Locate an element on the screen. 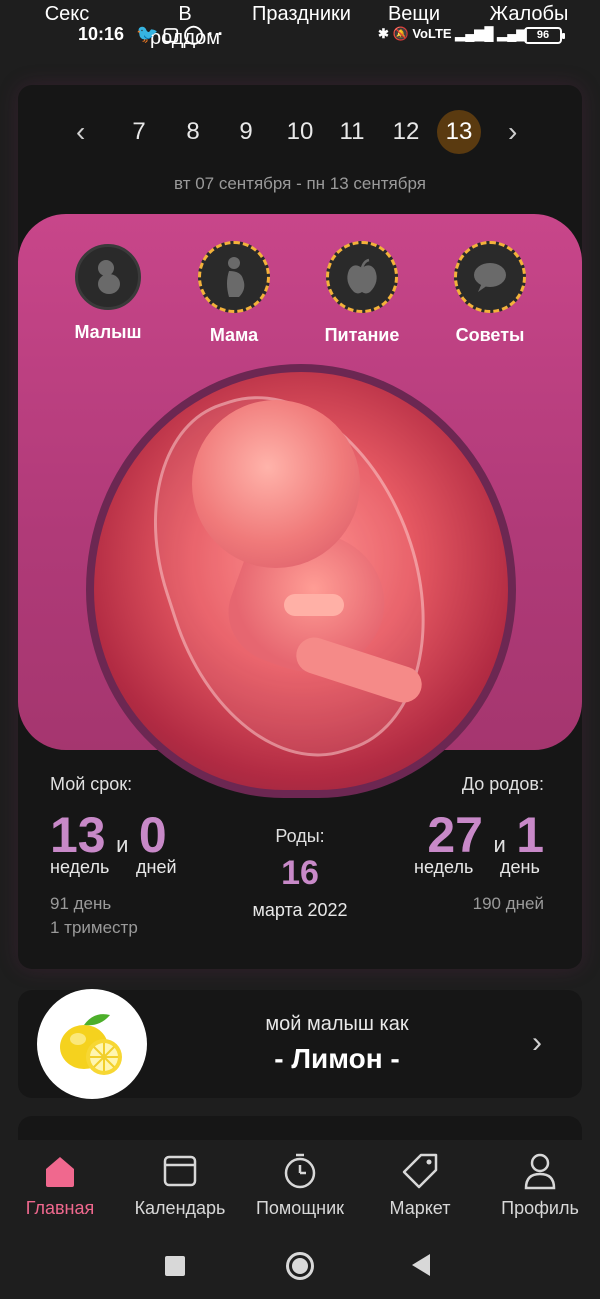 This screenshot has height=1299, width=600. prev-week-arrow-icon: ‹ is located at coordinates (80, 132).